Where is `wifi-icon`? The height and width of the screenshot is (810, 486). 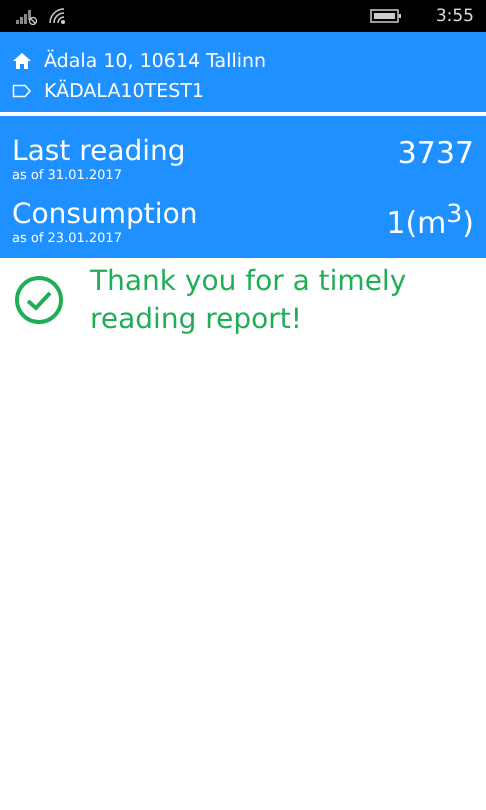 wifi-icon is located at coordinates (58, 16).